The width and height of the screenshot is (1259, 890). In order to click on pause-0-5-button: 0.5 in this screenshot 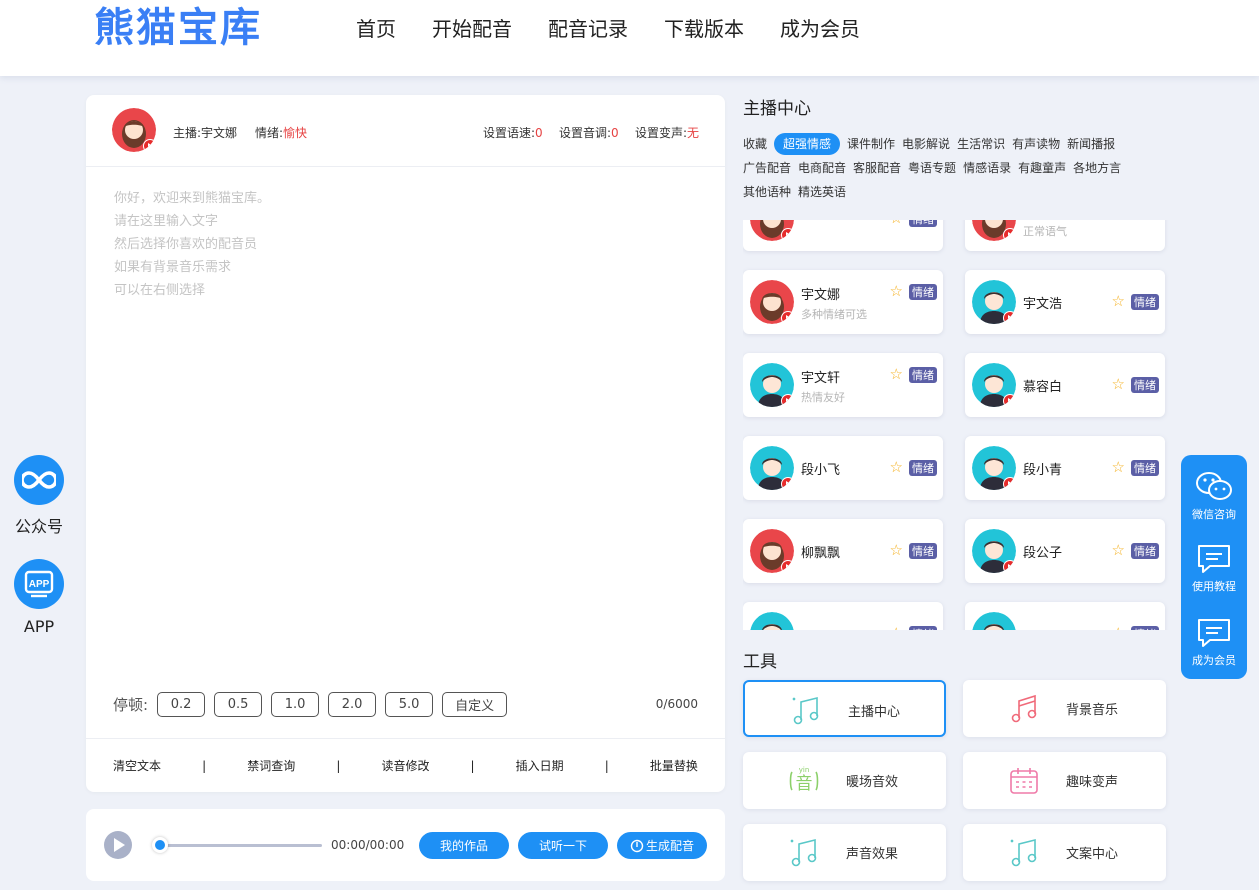, I will do `click(238, 704)`.